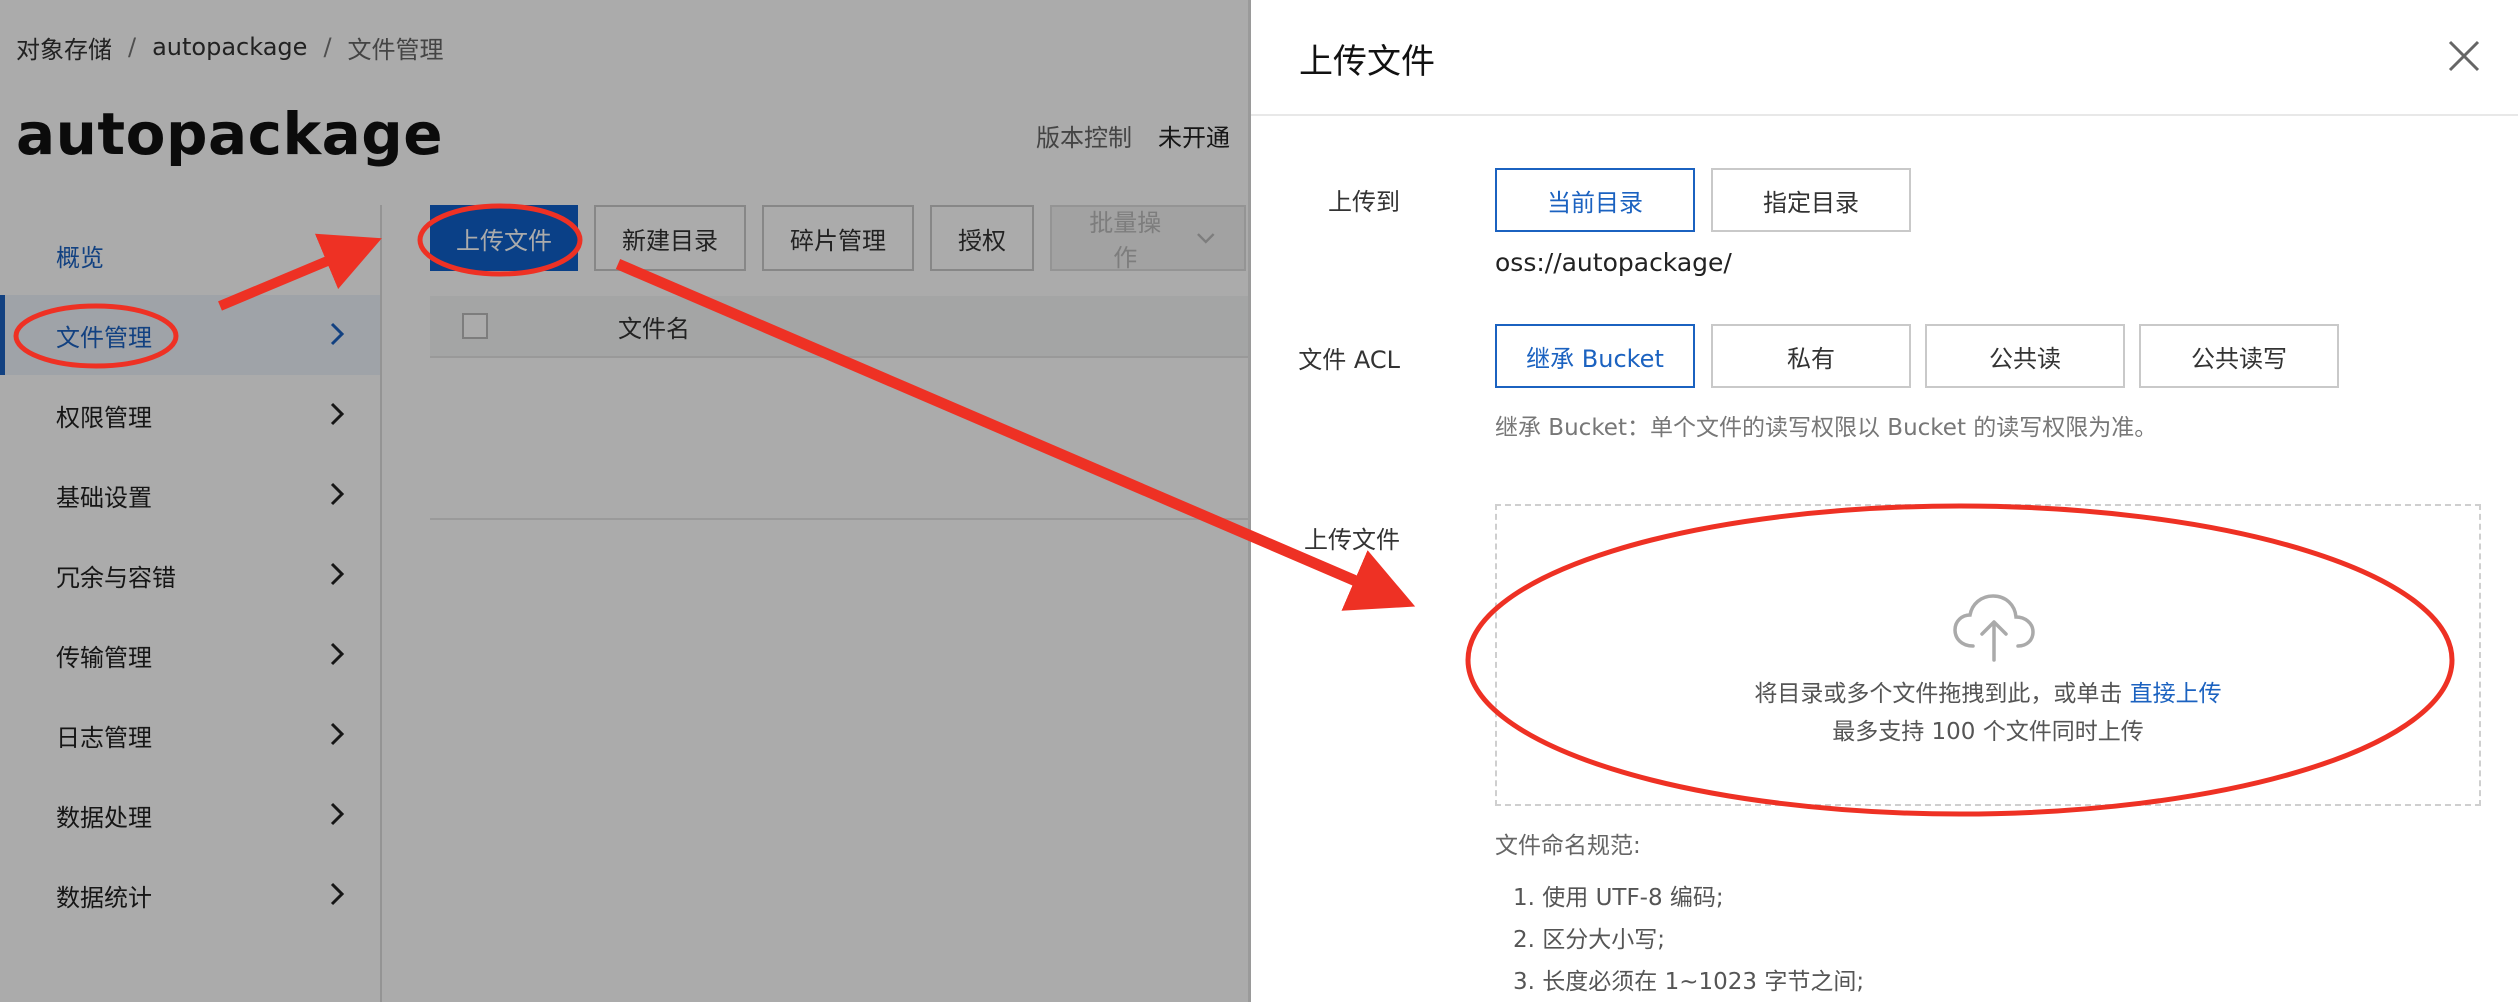 This screenshot has width=2518, height=1002. I want to click on file-drop-zone: 将目录或多个文件拖拽到此，或单击 直接上传 最多支持 100 个文件同时上传, so click(1988, 655).